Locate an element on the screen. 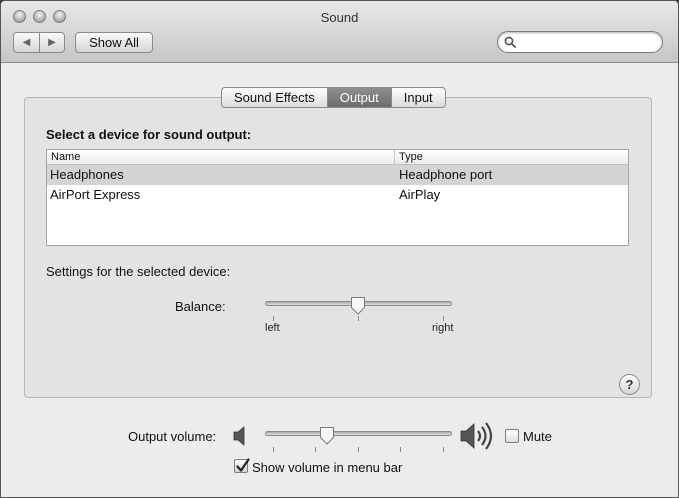  forward-button: ▶ is located at coordinates (51, 42).